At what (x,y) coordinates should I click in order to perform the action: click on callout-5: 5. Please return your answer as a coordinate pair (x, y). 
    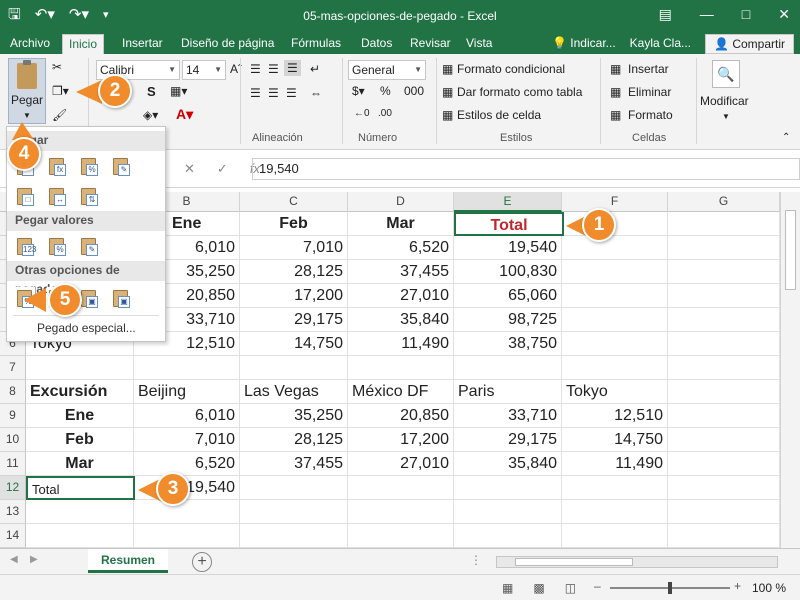
    Looking at the image, I should click on (65, 300).